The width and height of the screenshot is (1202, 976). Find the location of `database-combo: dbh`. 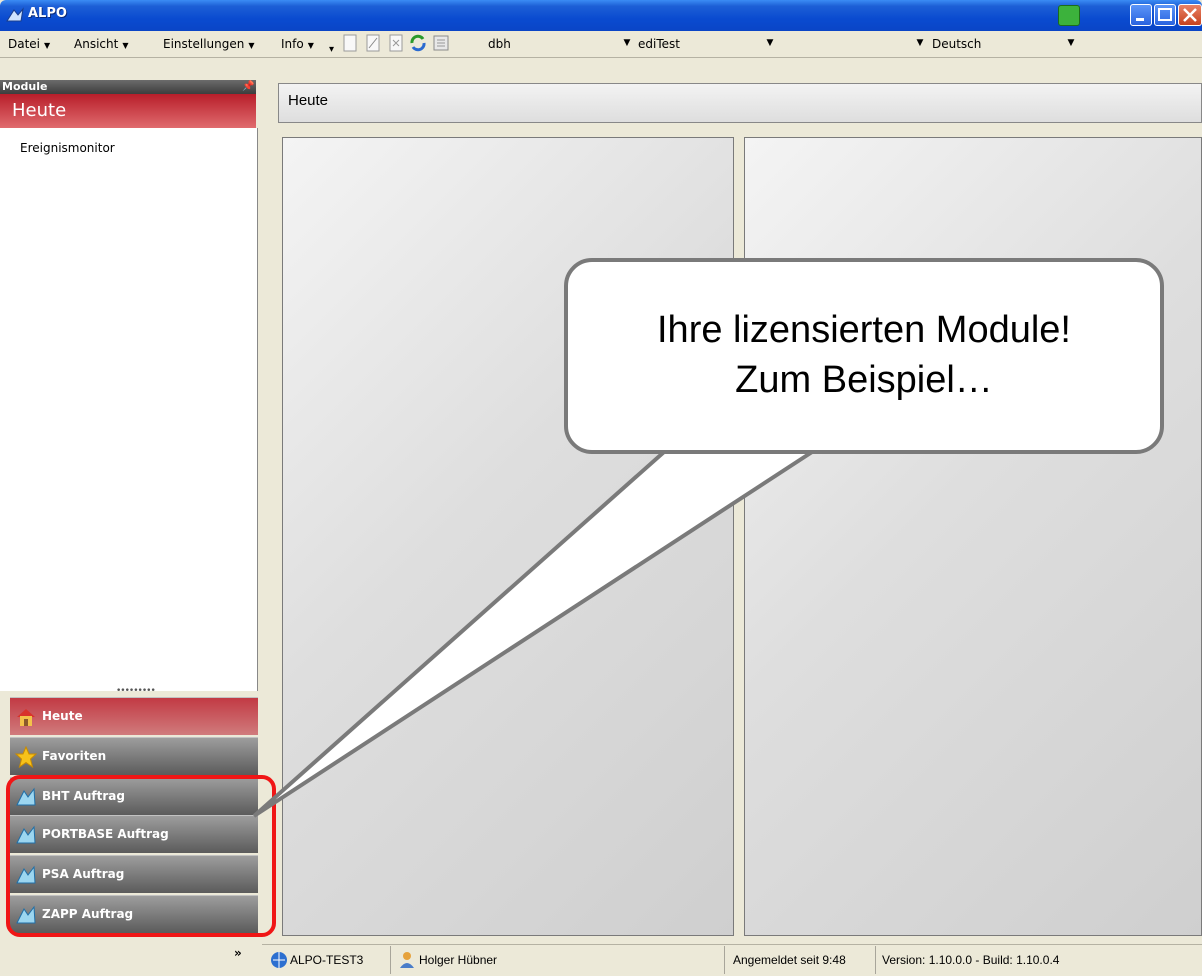

database-combo: dbh is located at coordinates (499, 44).